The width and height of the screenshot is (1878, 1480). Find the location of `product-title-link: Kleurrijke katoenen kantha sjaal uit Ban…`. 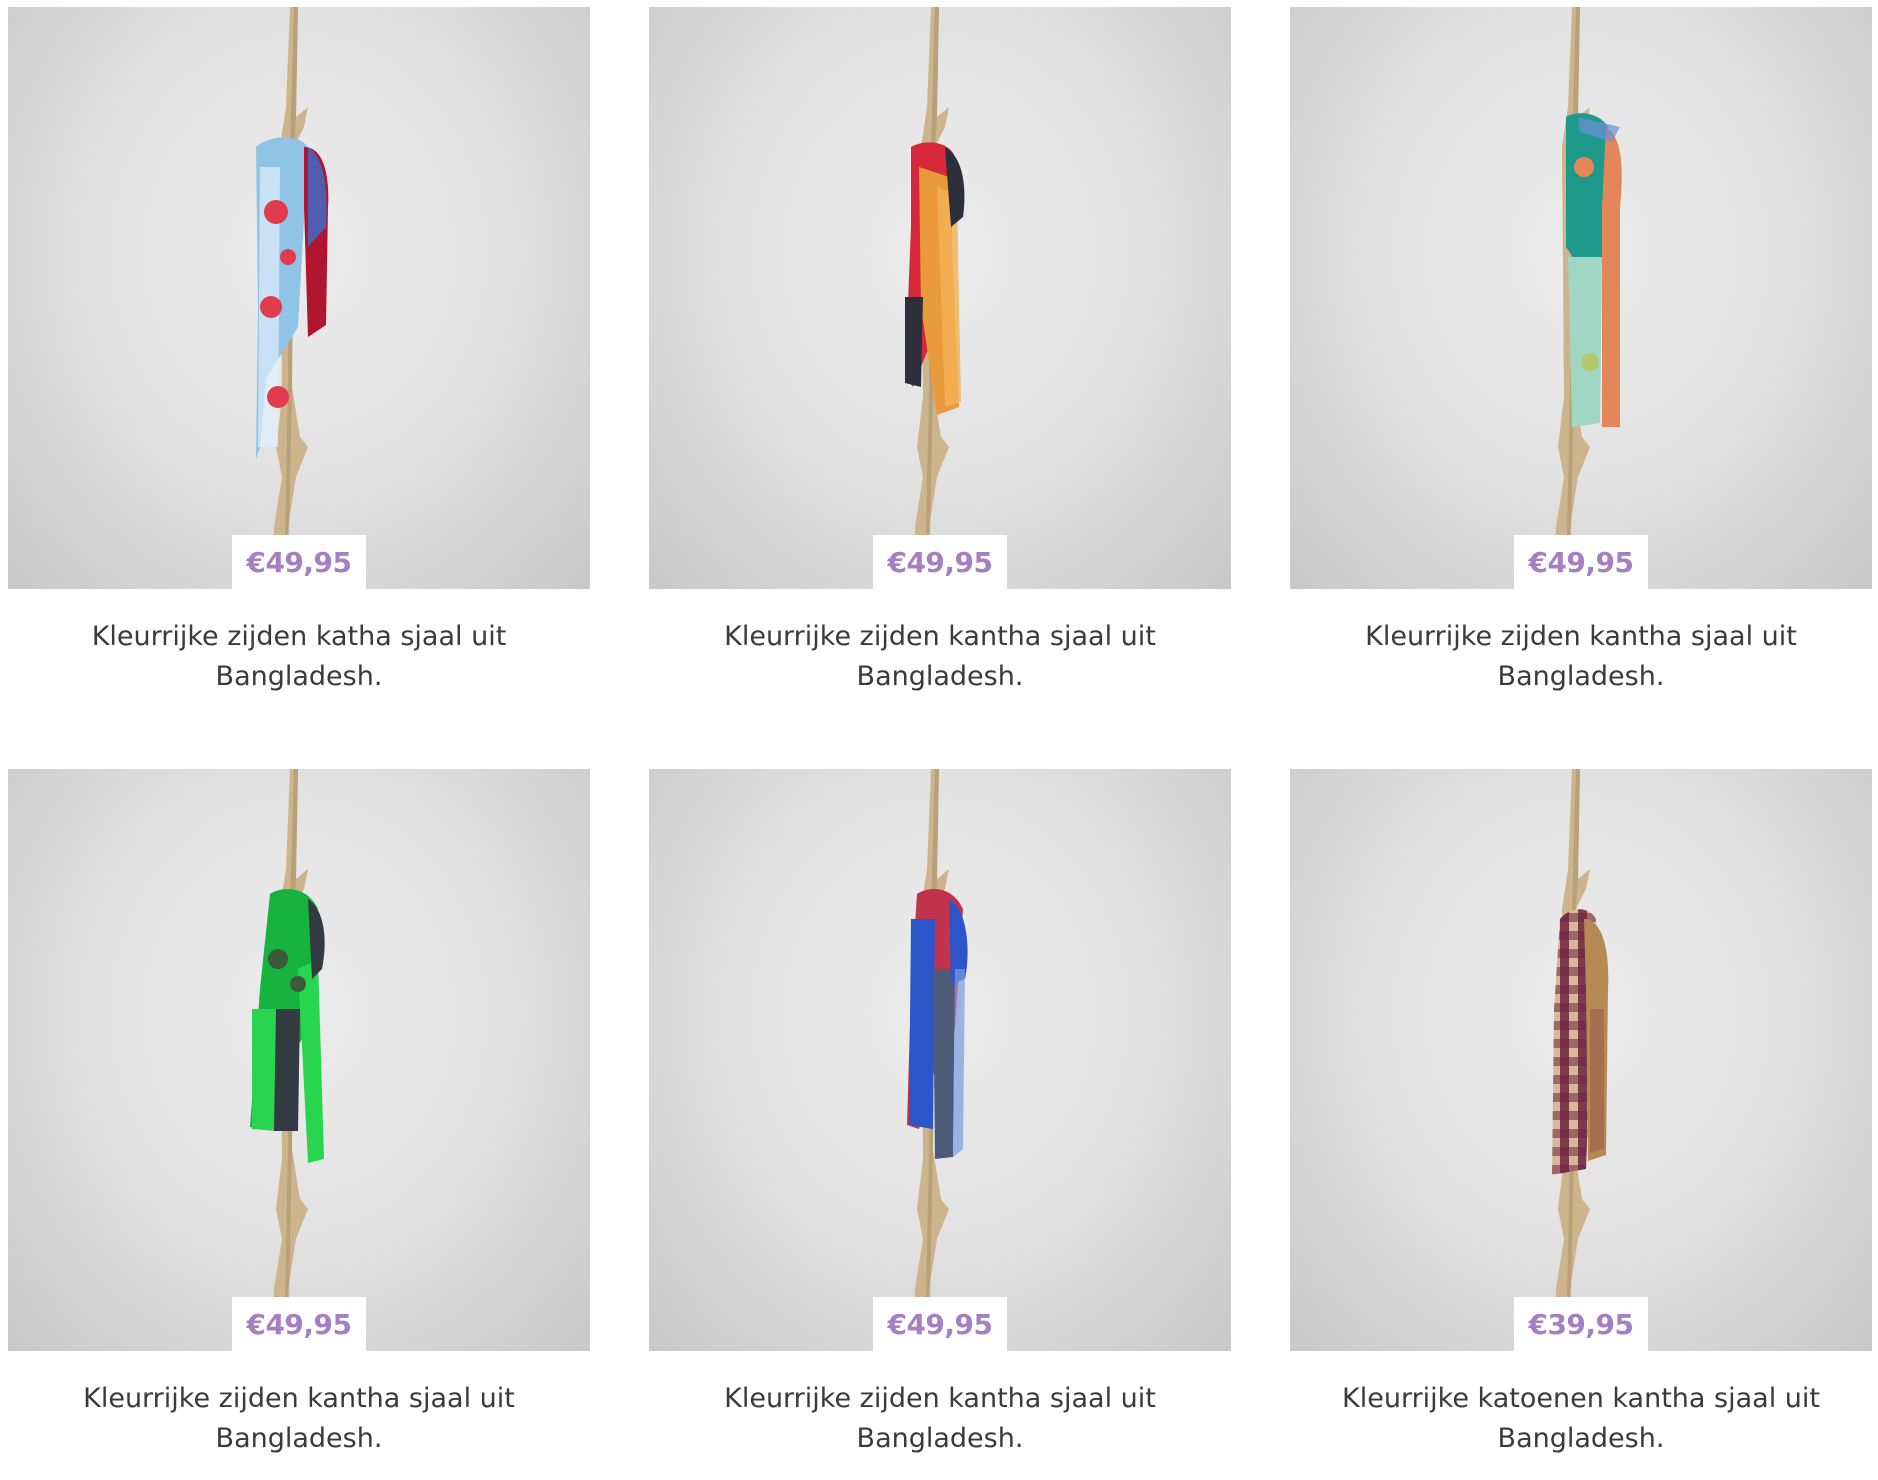

product-title-link: Kleurrijke katoenen kantha sjaal uit Ban… is located at coordinates (1581, 1419).